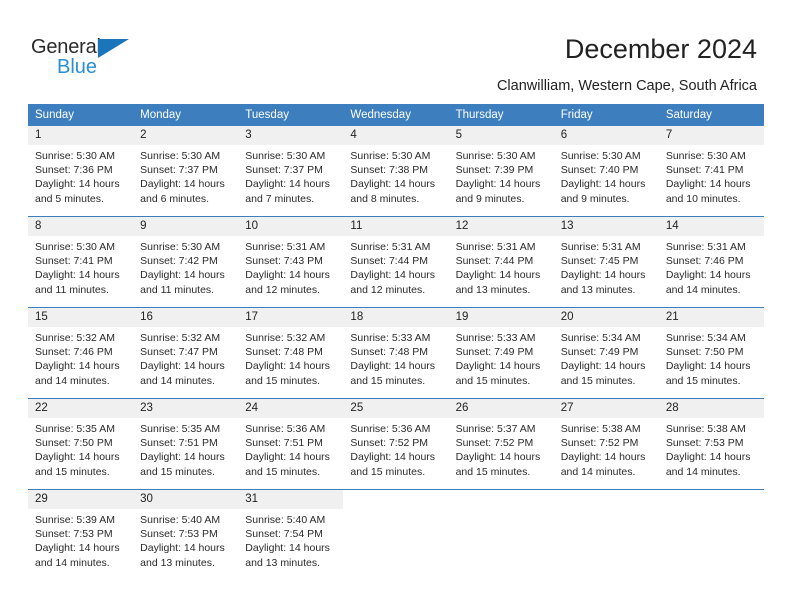 The image size is (792, 612). I want to click on sunset-time: Sunset: 7:48 PM, so click(284, 352).